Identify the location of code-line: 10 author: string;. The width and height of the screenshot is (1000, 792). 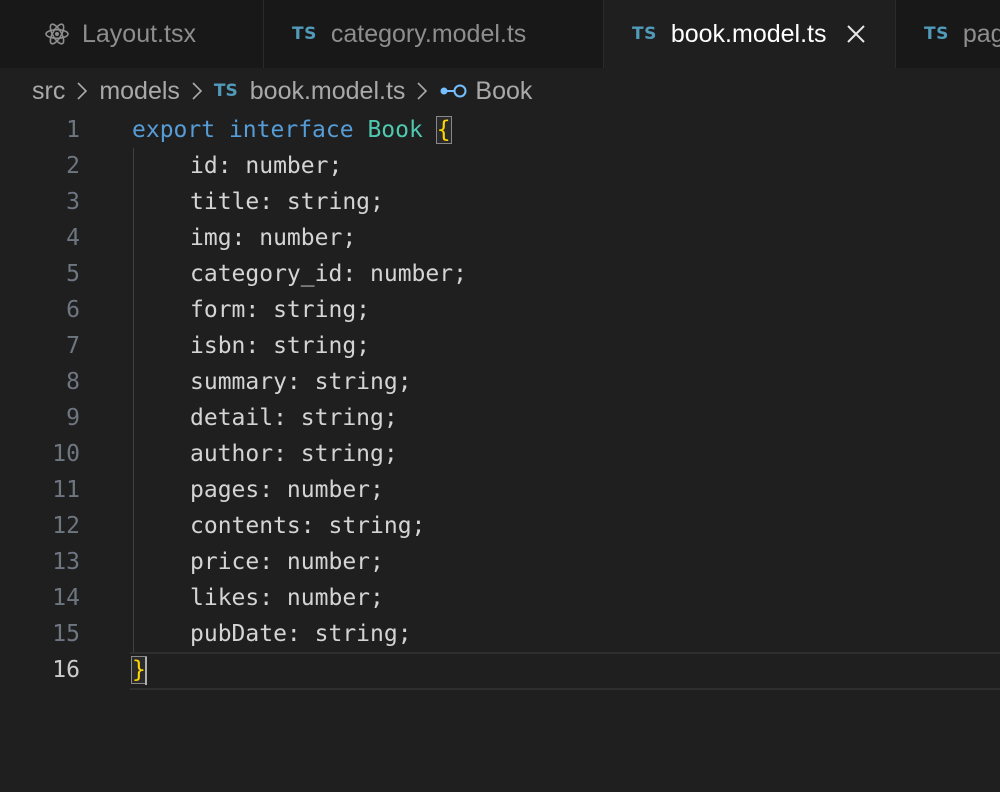
(500, 454).